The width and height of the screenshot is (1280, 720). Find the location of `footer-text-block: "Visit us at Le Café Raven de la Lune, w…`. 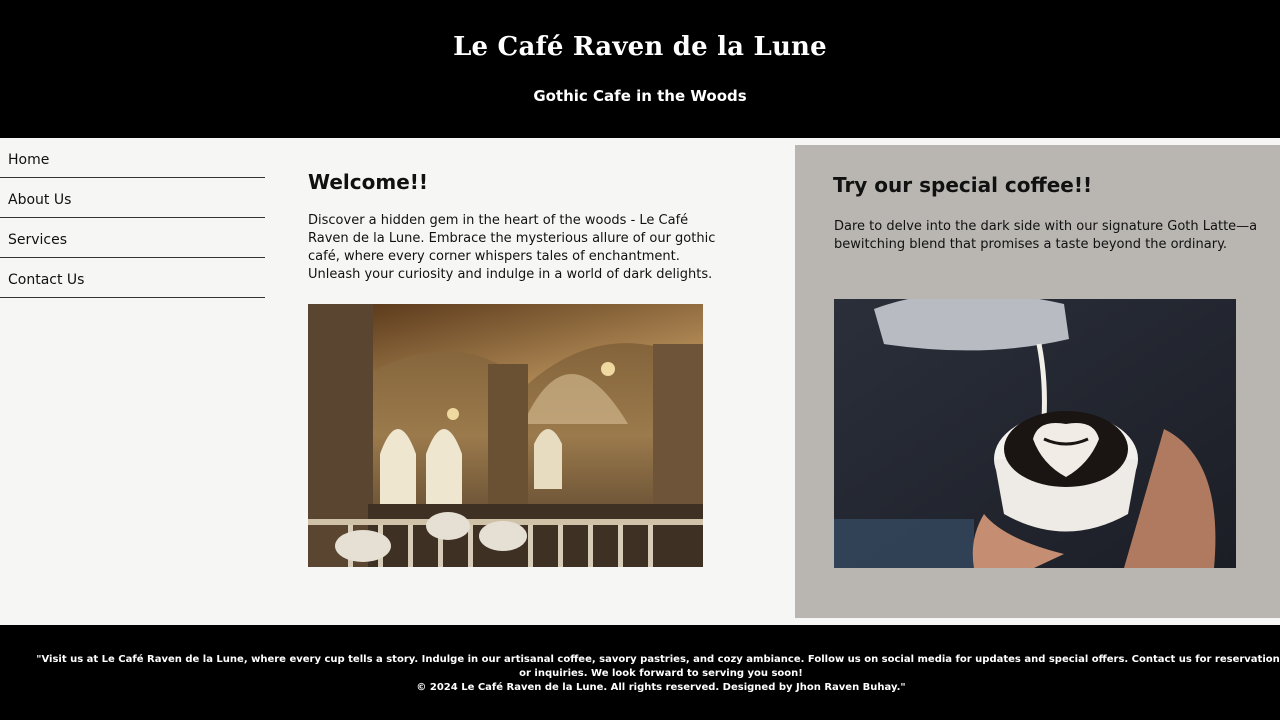

footer-text-block: "Visit us at Le Café Raven de la Lune, w… is located at coordinates (658, 674).